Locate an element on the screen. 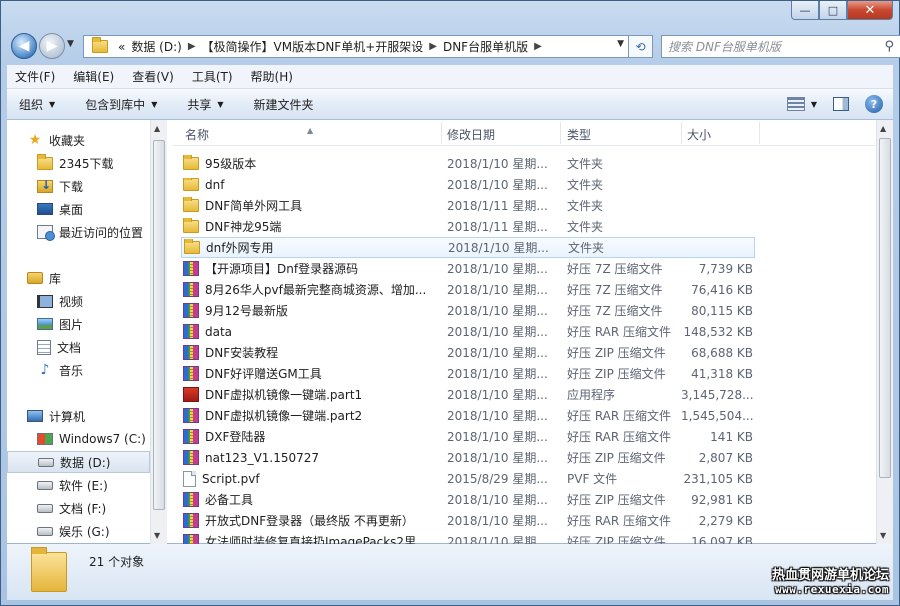  column-header-date: 修改日期 is located at coordinates (471, 134).